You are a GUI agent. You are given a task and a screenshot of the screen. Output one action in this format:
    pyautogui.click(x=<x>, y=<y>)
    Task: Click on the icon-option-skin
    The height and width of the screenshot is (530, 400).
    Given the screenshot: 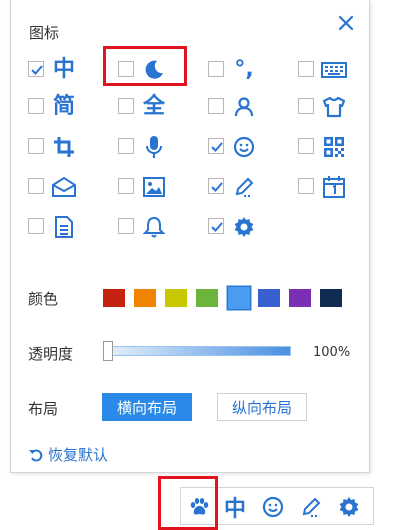 What is the action you would take?
    pyautogui.click(x=338, y=107)
    